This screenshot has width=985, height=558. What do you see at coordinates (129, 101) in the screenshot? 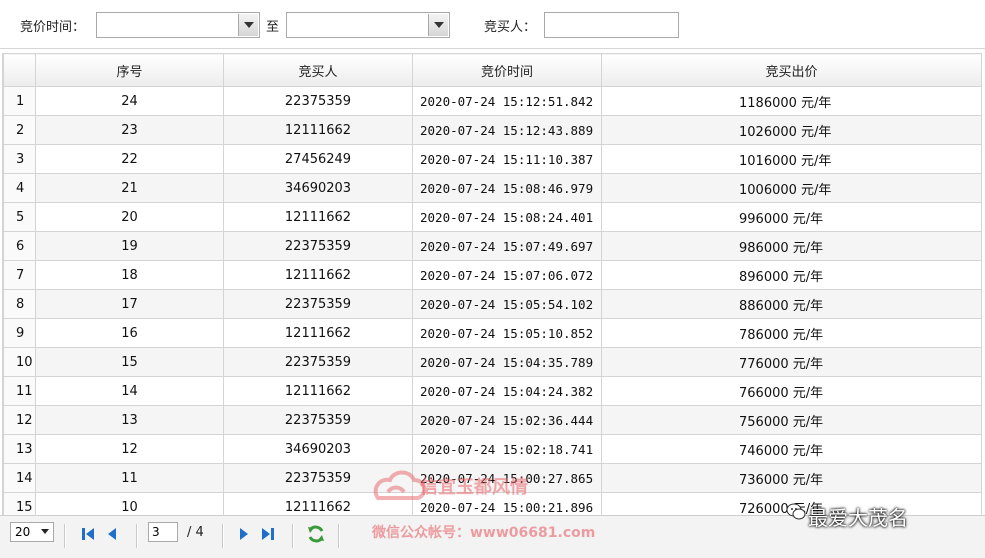
I see `seq-cell: 24` at bounding box center [129, 101].